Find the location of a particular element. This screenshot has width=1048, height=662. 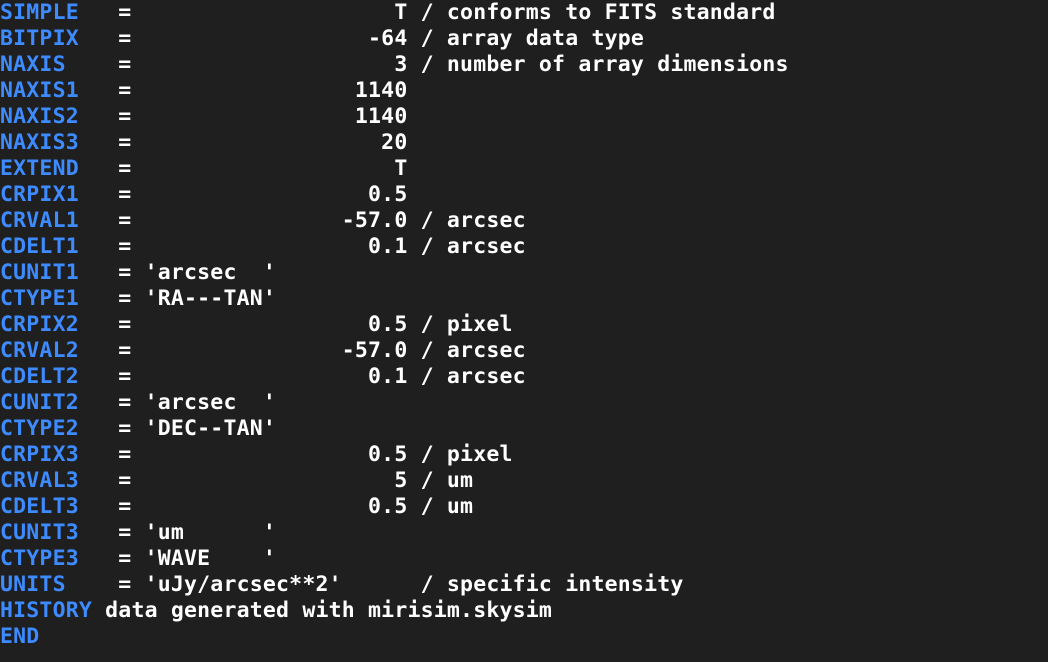

header-keyword: CUNIT2 is located at coordinates (53, 402).